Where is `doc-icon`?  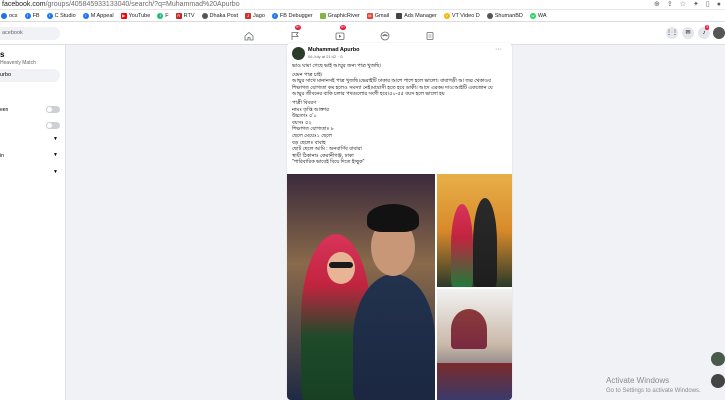 doc-icon is located at coordinates (4, 15).